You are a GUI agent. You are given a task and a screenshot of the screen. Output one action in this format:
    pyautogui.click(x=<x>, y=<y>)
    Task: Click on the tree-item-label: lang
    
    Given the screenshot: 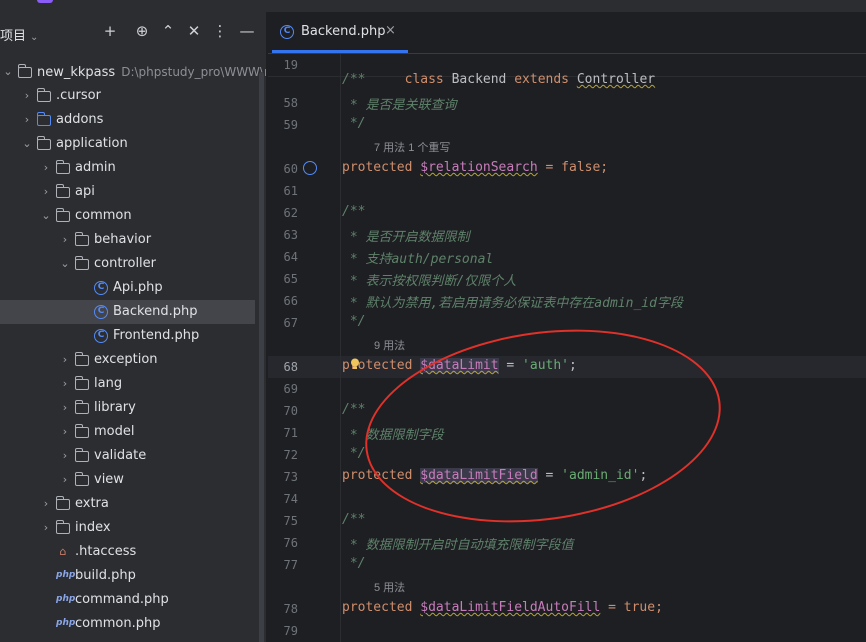 What is the action you would take?
    pyautogui.click(x=108, y=383)
    